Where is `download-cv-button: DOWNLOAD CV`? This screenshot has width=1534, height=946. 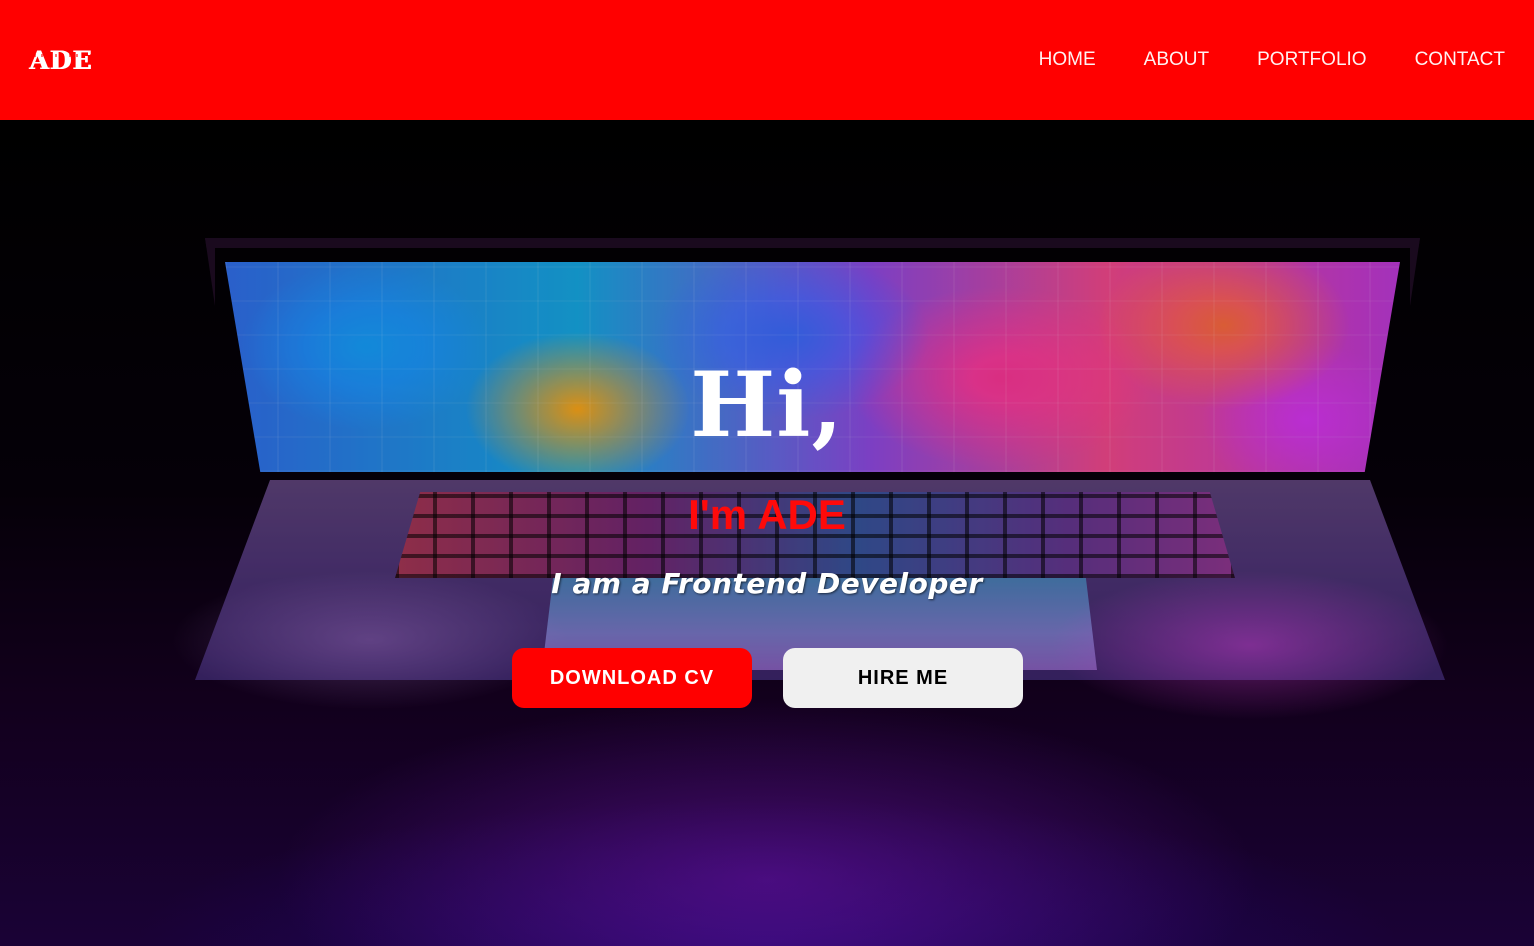
download-cv-button: DOWNLOAD CV is located at coordinates (632, 678).